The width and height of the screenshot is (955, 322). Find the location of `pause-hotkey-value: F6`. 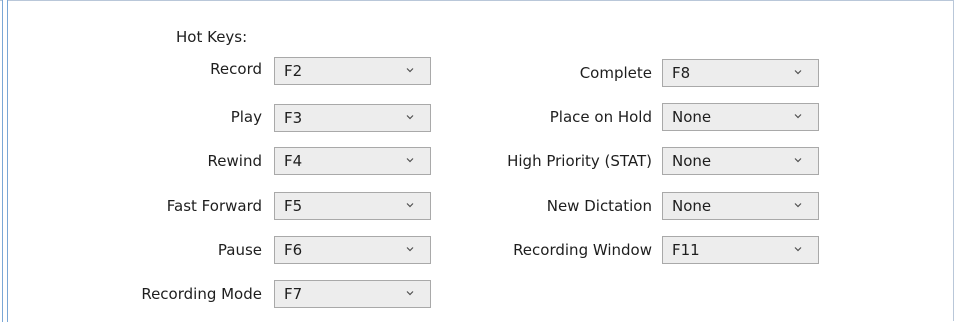

pause-hotkey-value: F6 is located at coordinates (293, 250).